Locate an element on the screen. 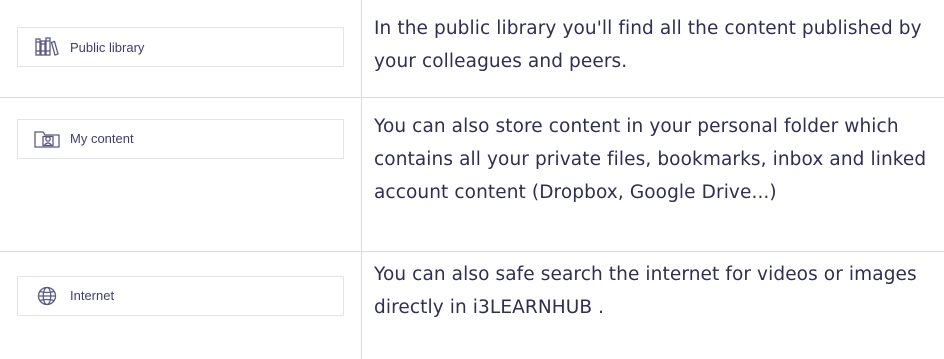  button-cell: Internet is located at coordinates (181, 304).